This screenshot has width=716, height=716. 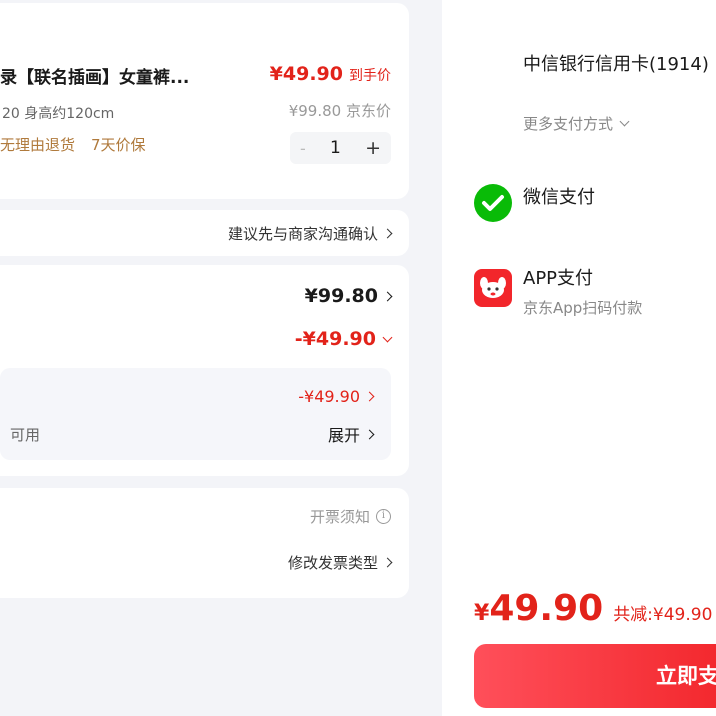 What do you see at coordinates (482, 613) in the screenshot?
I see `currency-symbol: ¥` at bounding box center [482, 613].